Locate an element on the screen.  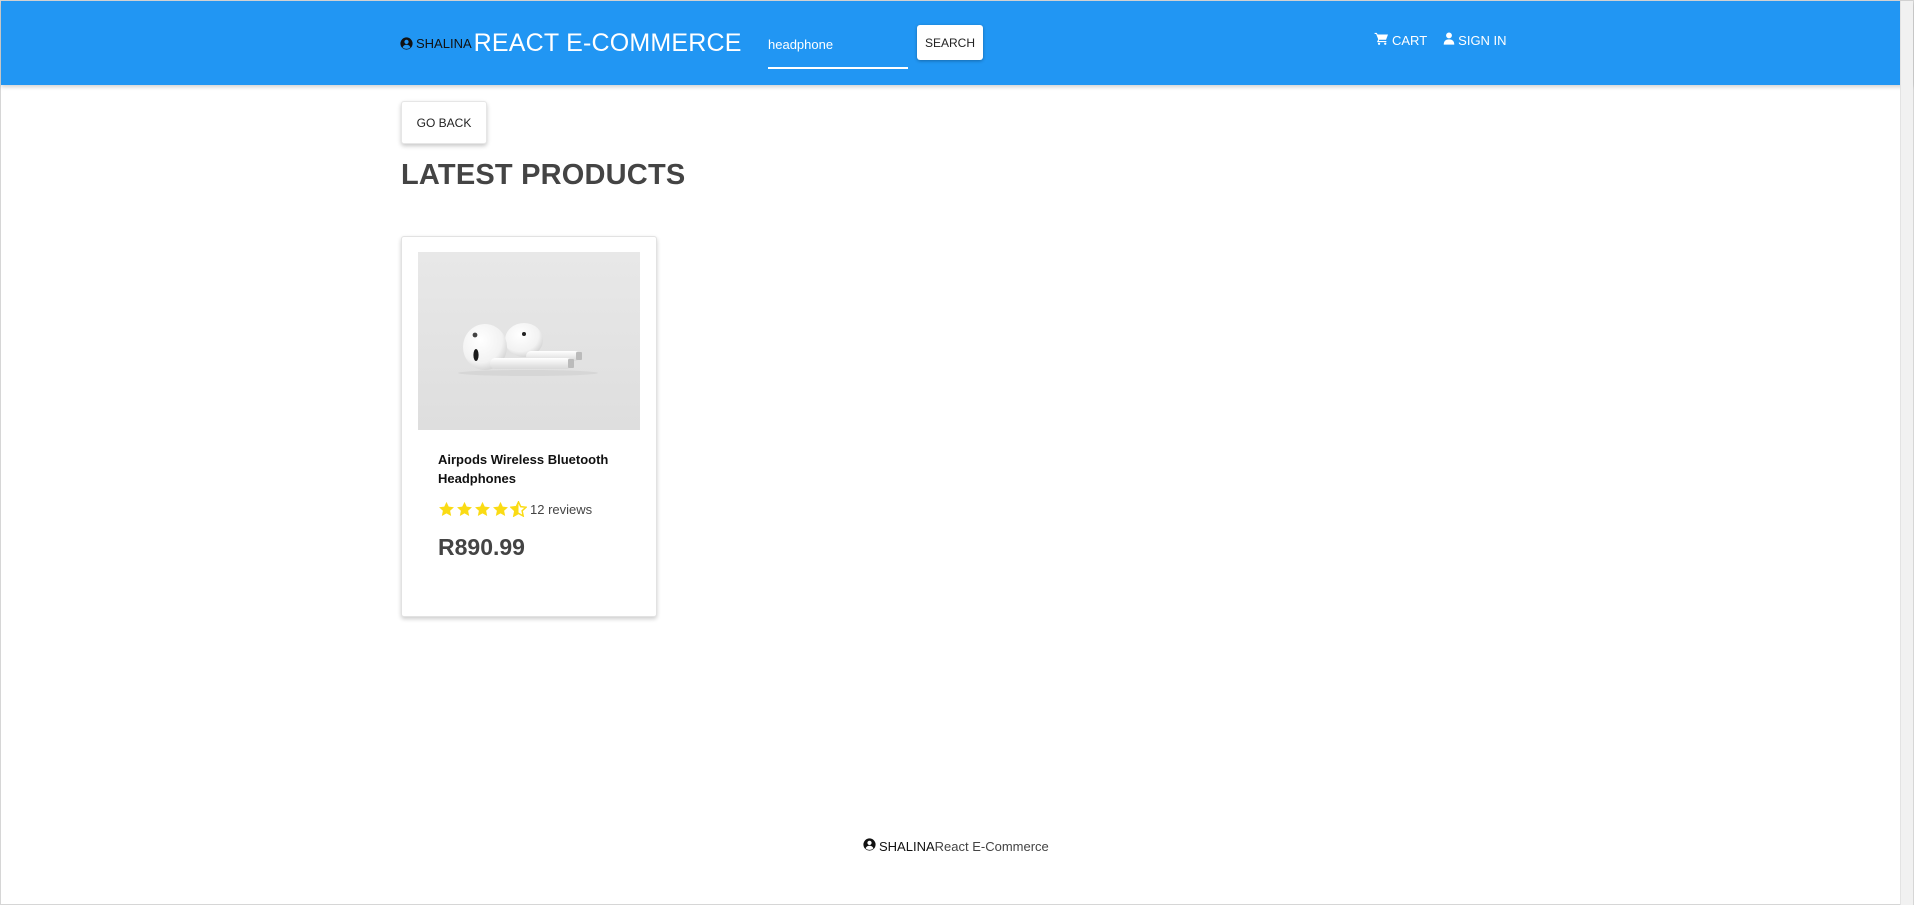
rating-stars is located at coordinates (482, 509).